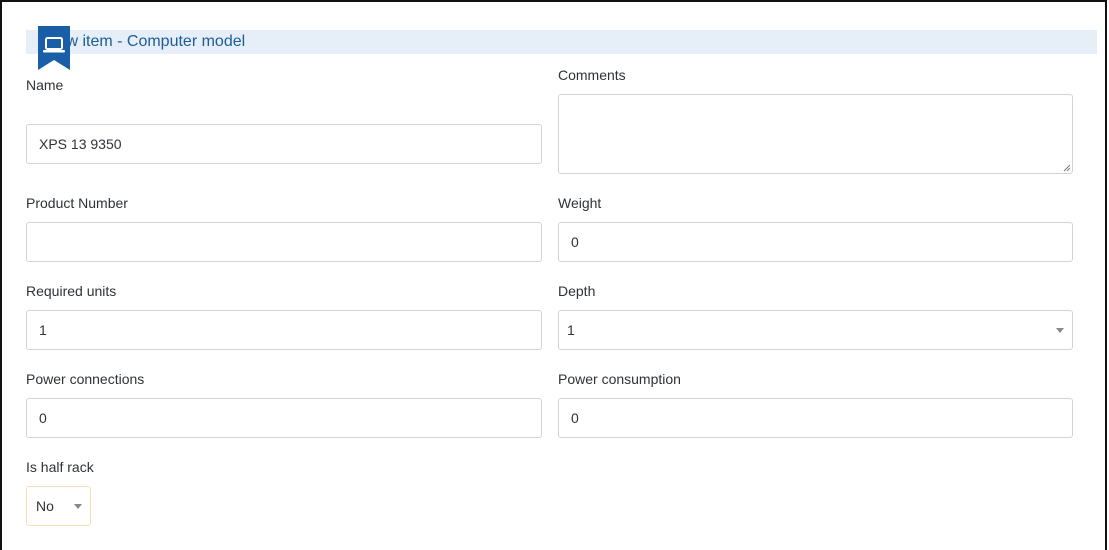 This screenshot has width=1109, height=550. Describe the element at coordinates (1067, 168) in the screenshot. I see `resize-handle-icon` at that location.